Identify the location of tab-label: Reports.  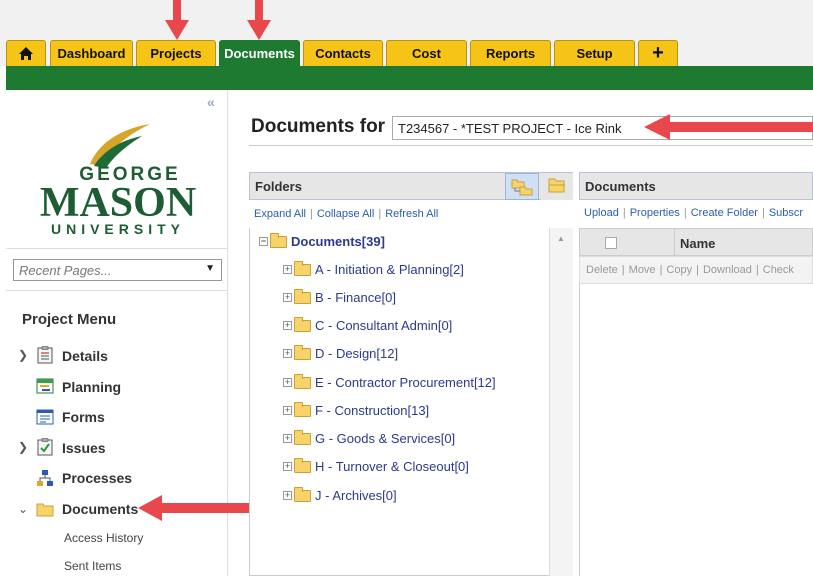
(510, 53).